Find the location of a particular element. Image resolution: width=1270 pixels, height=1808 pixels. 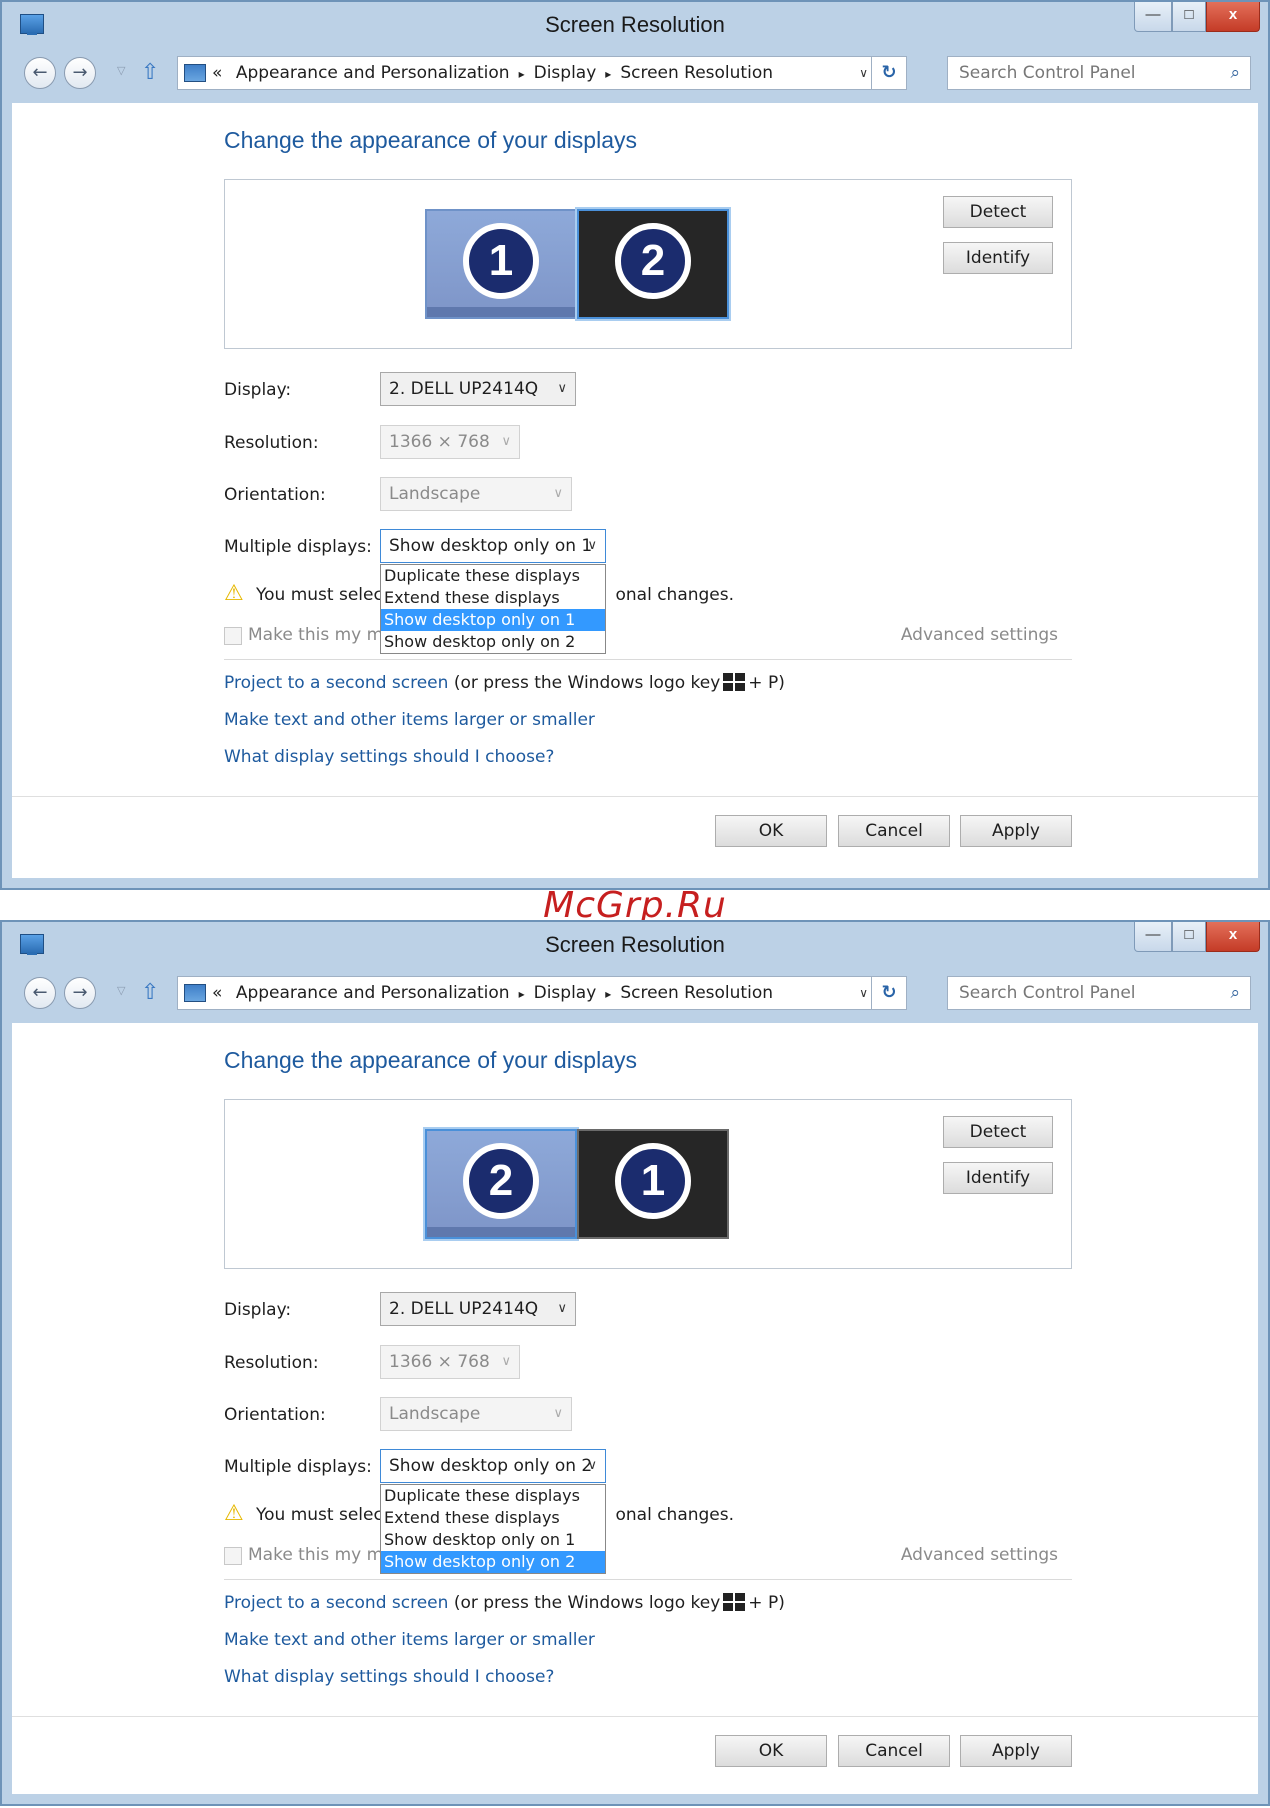

multiple-displays-select: Show desktop only on 2 ∨ is located at coordinates (493, 1466).